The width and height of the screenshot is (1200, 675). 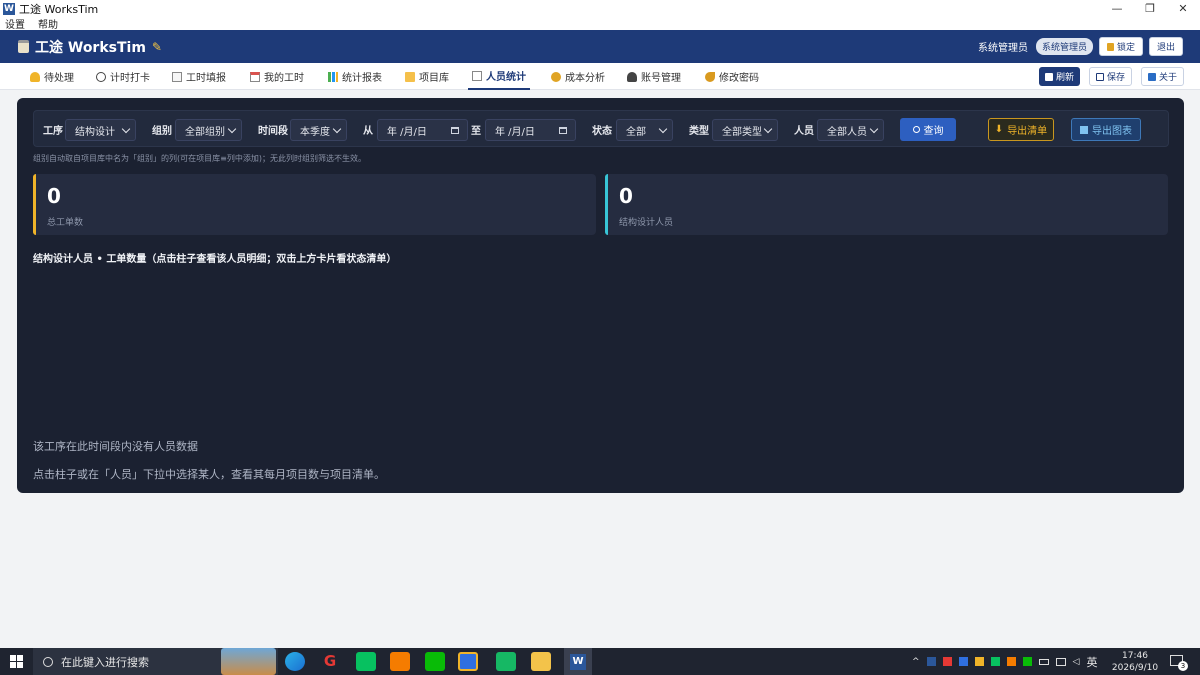 I want to click on wps-app-icon: G, so click(x=330, y=661).